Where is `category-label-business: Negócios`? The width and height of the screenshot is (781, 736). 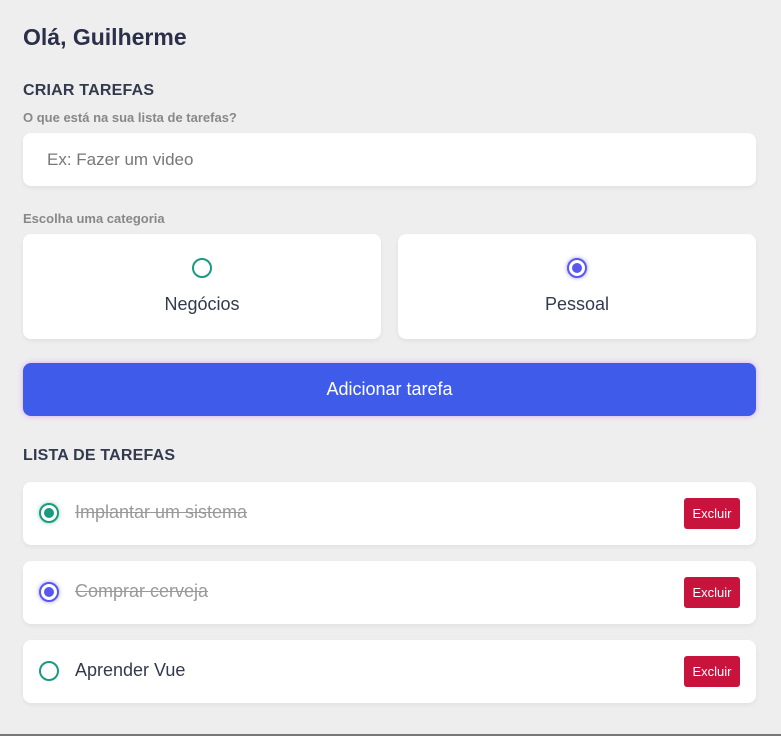
category-label-business: Negócios is located at coordinates (202, 304).